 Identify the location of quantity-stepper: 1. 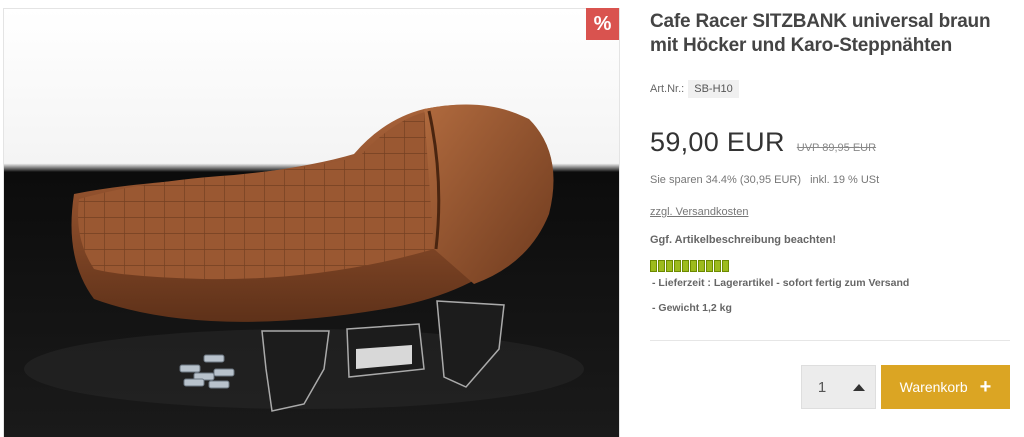
(838, 387).